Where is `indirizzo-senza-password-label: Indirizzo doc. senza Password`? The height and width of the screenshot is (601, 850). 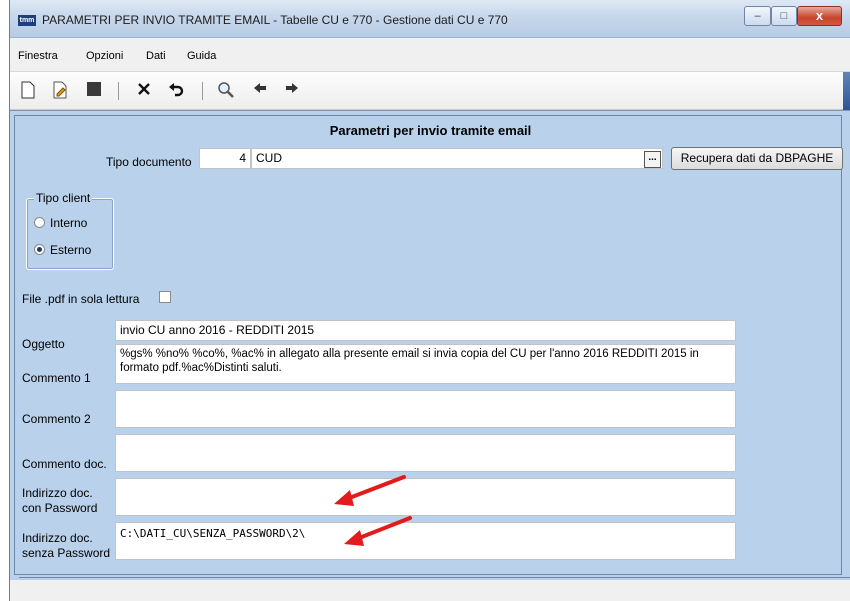
indirizzo-senza-password-label: Indirizzo doc. senza Password is located at coordinates (66, 546).